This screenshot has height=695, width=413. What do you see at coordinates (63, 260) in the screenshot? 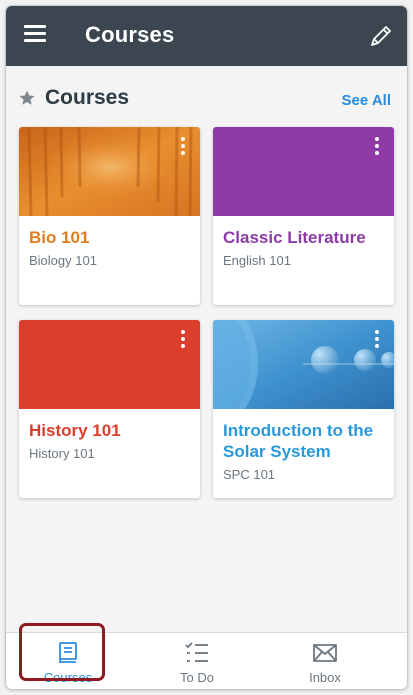
I see `course-code: Biology 101` at bounding box center [63, 260].